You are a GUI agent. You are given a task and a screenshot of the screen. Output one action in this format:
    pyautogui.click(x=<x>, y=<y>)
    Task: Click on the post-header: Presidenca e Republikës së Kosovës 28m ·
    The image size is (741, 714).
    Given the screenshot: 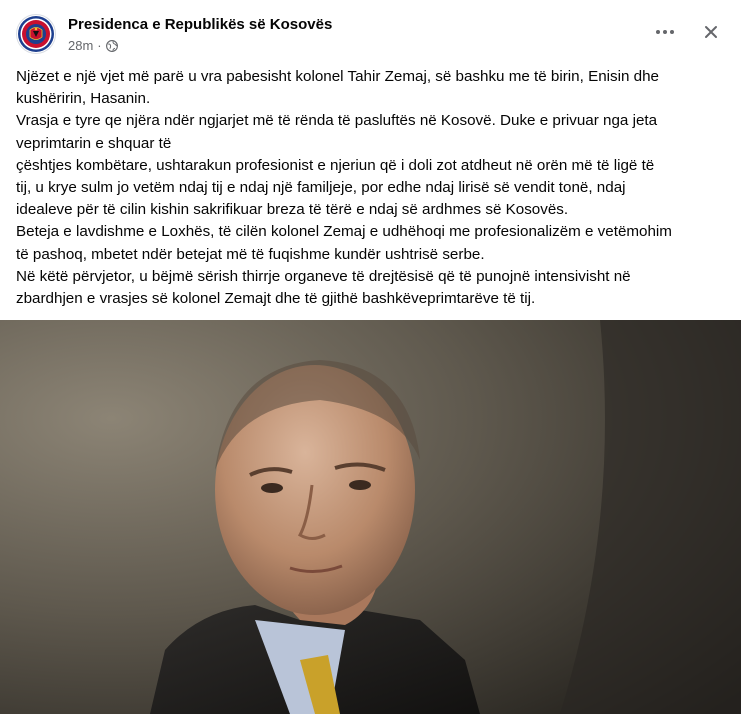 What is the action you would take?
    pyautogui.click(x=370, y=31)
    